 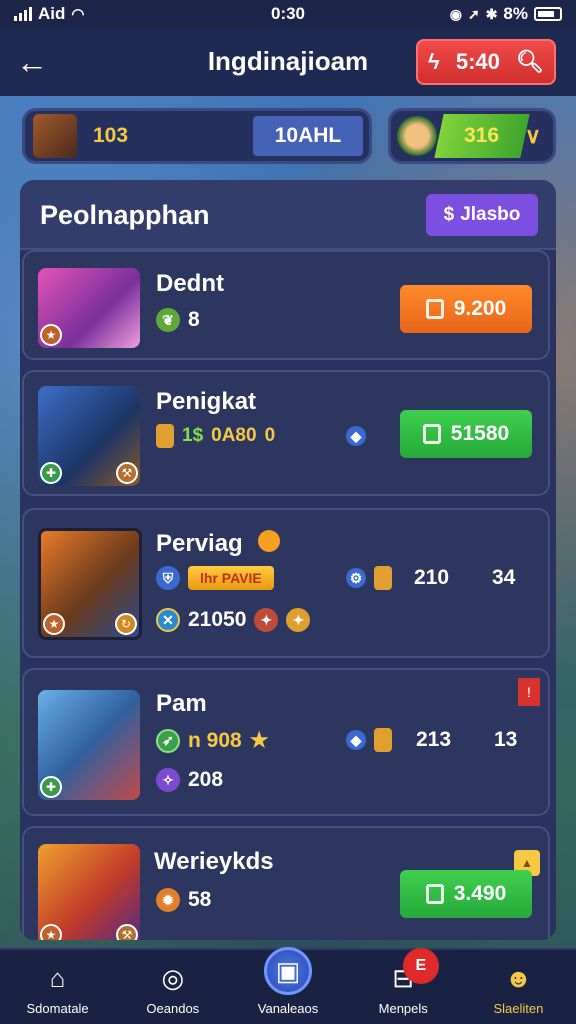 I want to click on avatar-right, so click(x=417, y=136).